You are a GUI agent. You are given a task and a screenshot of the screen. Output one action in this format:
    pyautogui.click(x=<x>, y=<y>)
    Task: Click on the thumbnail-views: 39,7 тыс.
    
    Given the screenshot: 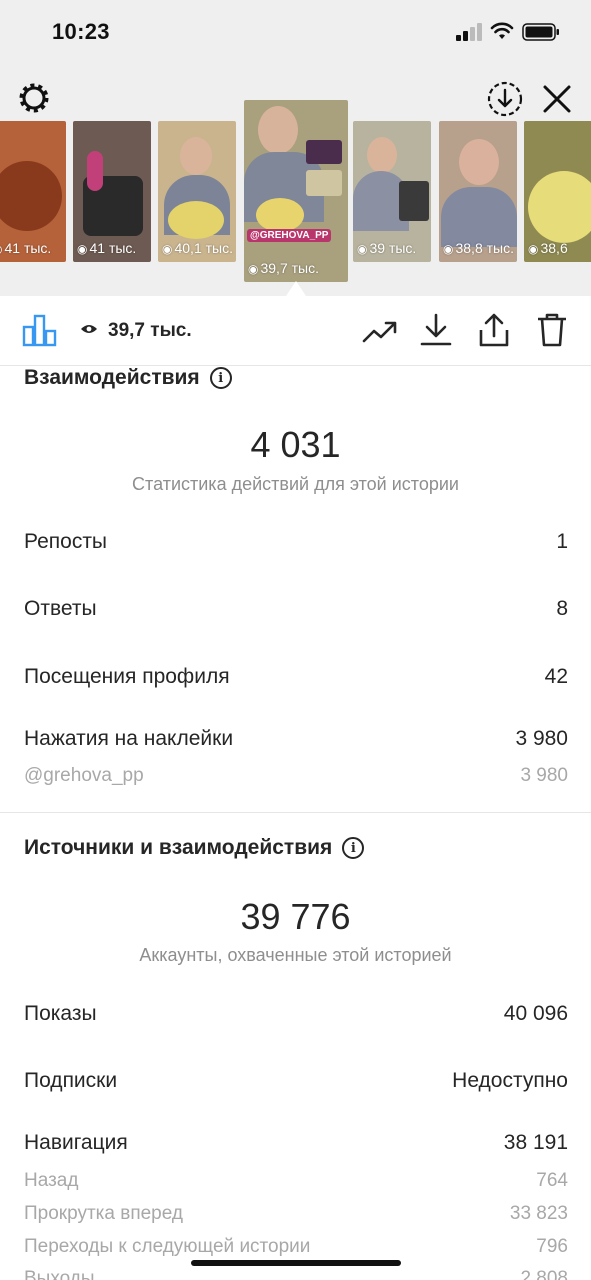 What is the action you would take?
    pyautogui.click(x=289, y=268)
    